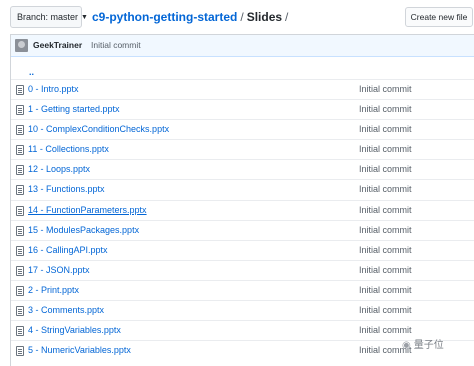  I want to click on branch-label: Branch: master, so click(48, 17).